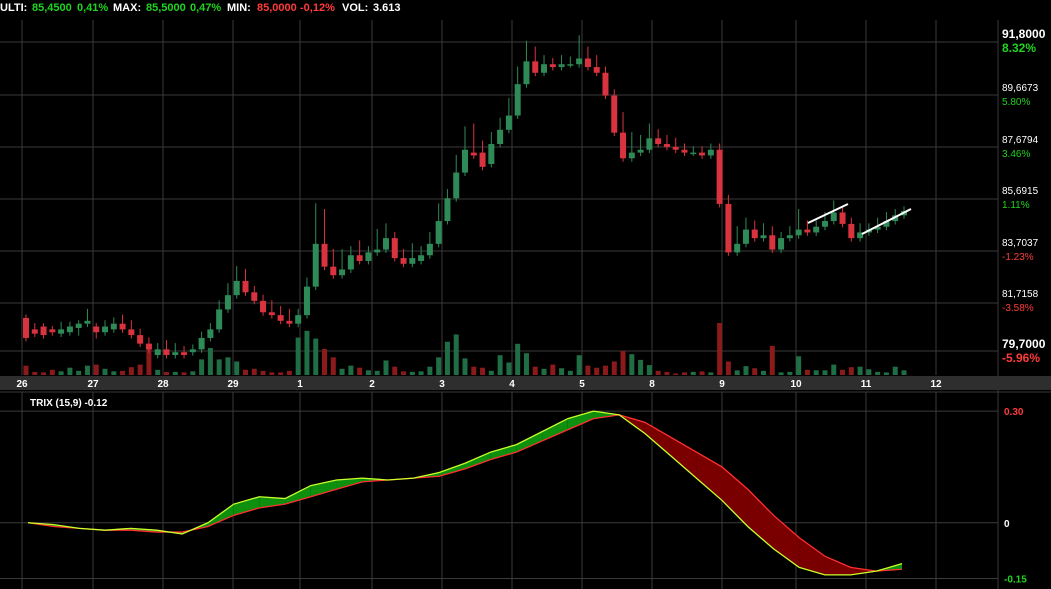  What do you see at coordinates (1018, 308) in the screenshot?
I see `percent-tick-label: -3.58%` at bounding box center [1018, 308].